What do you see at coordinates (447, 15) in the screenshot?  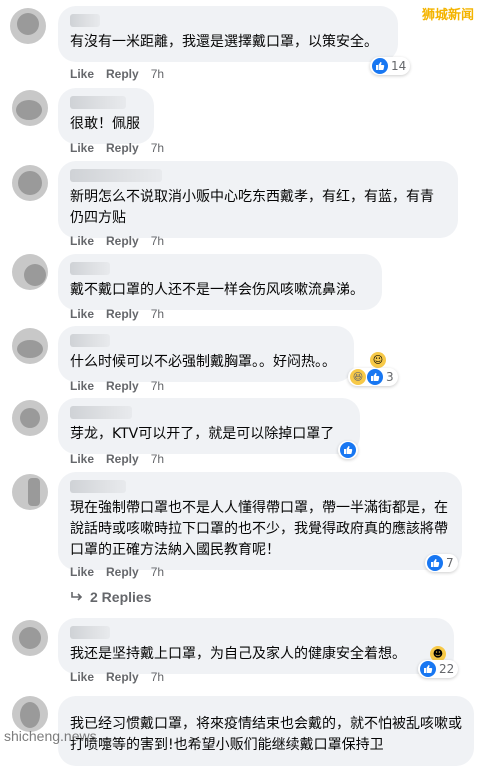 I see `watermark-top: 狮城新闻` at bounding box center [447, 15].